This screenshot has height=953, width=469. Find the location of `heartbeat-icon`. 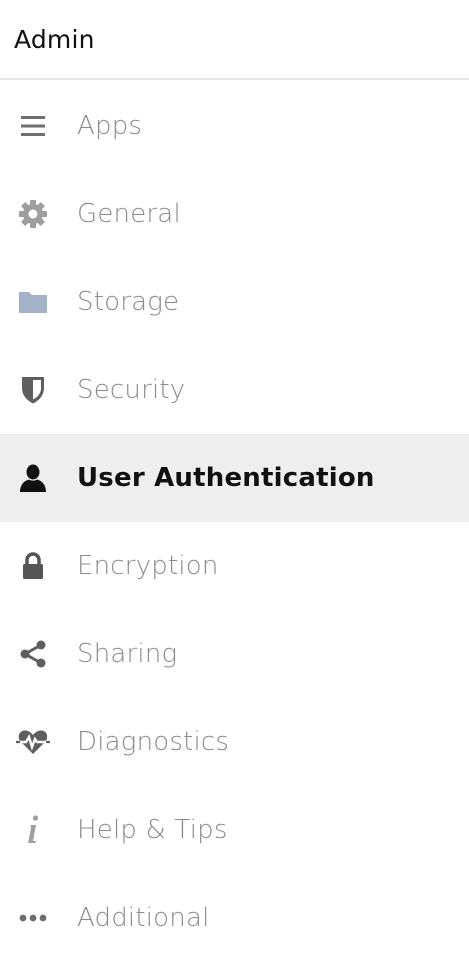

heartbeat-icon is located at coordinates (33, 742).